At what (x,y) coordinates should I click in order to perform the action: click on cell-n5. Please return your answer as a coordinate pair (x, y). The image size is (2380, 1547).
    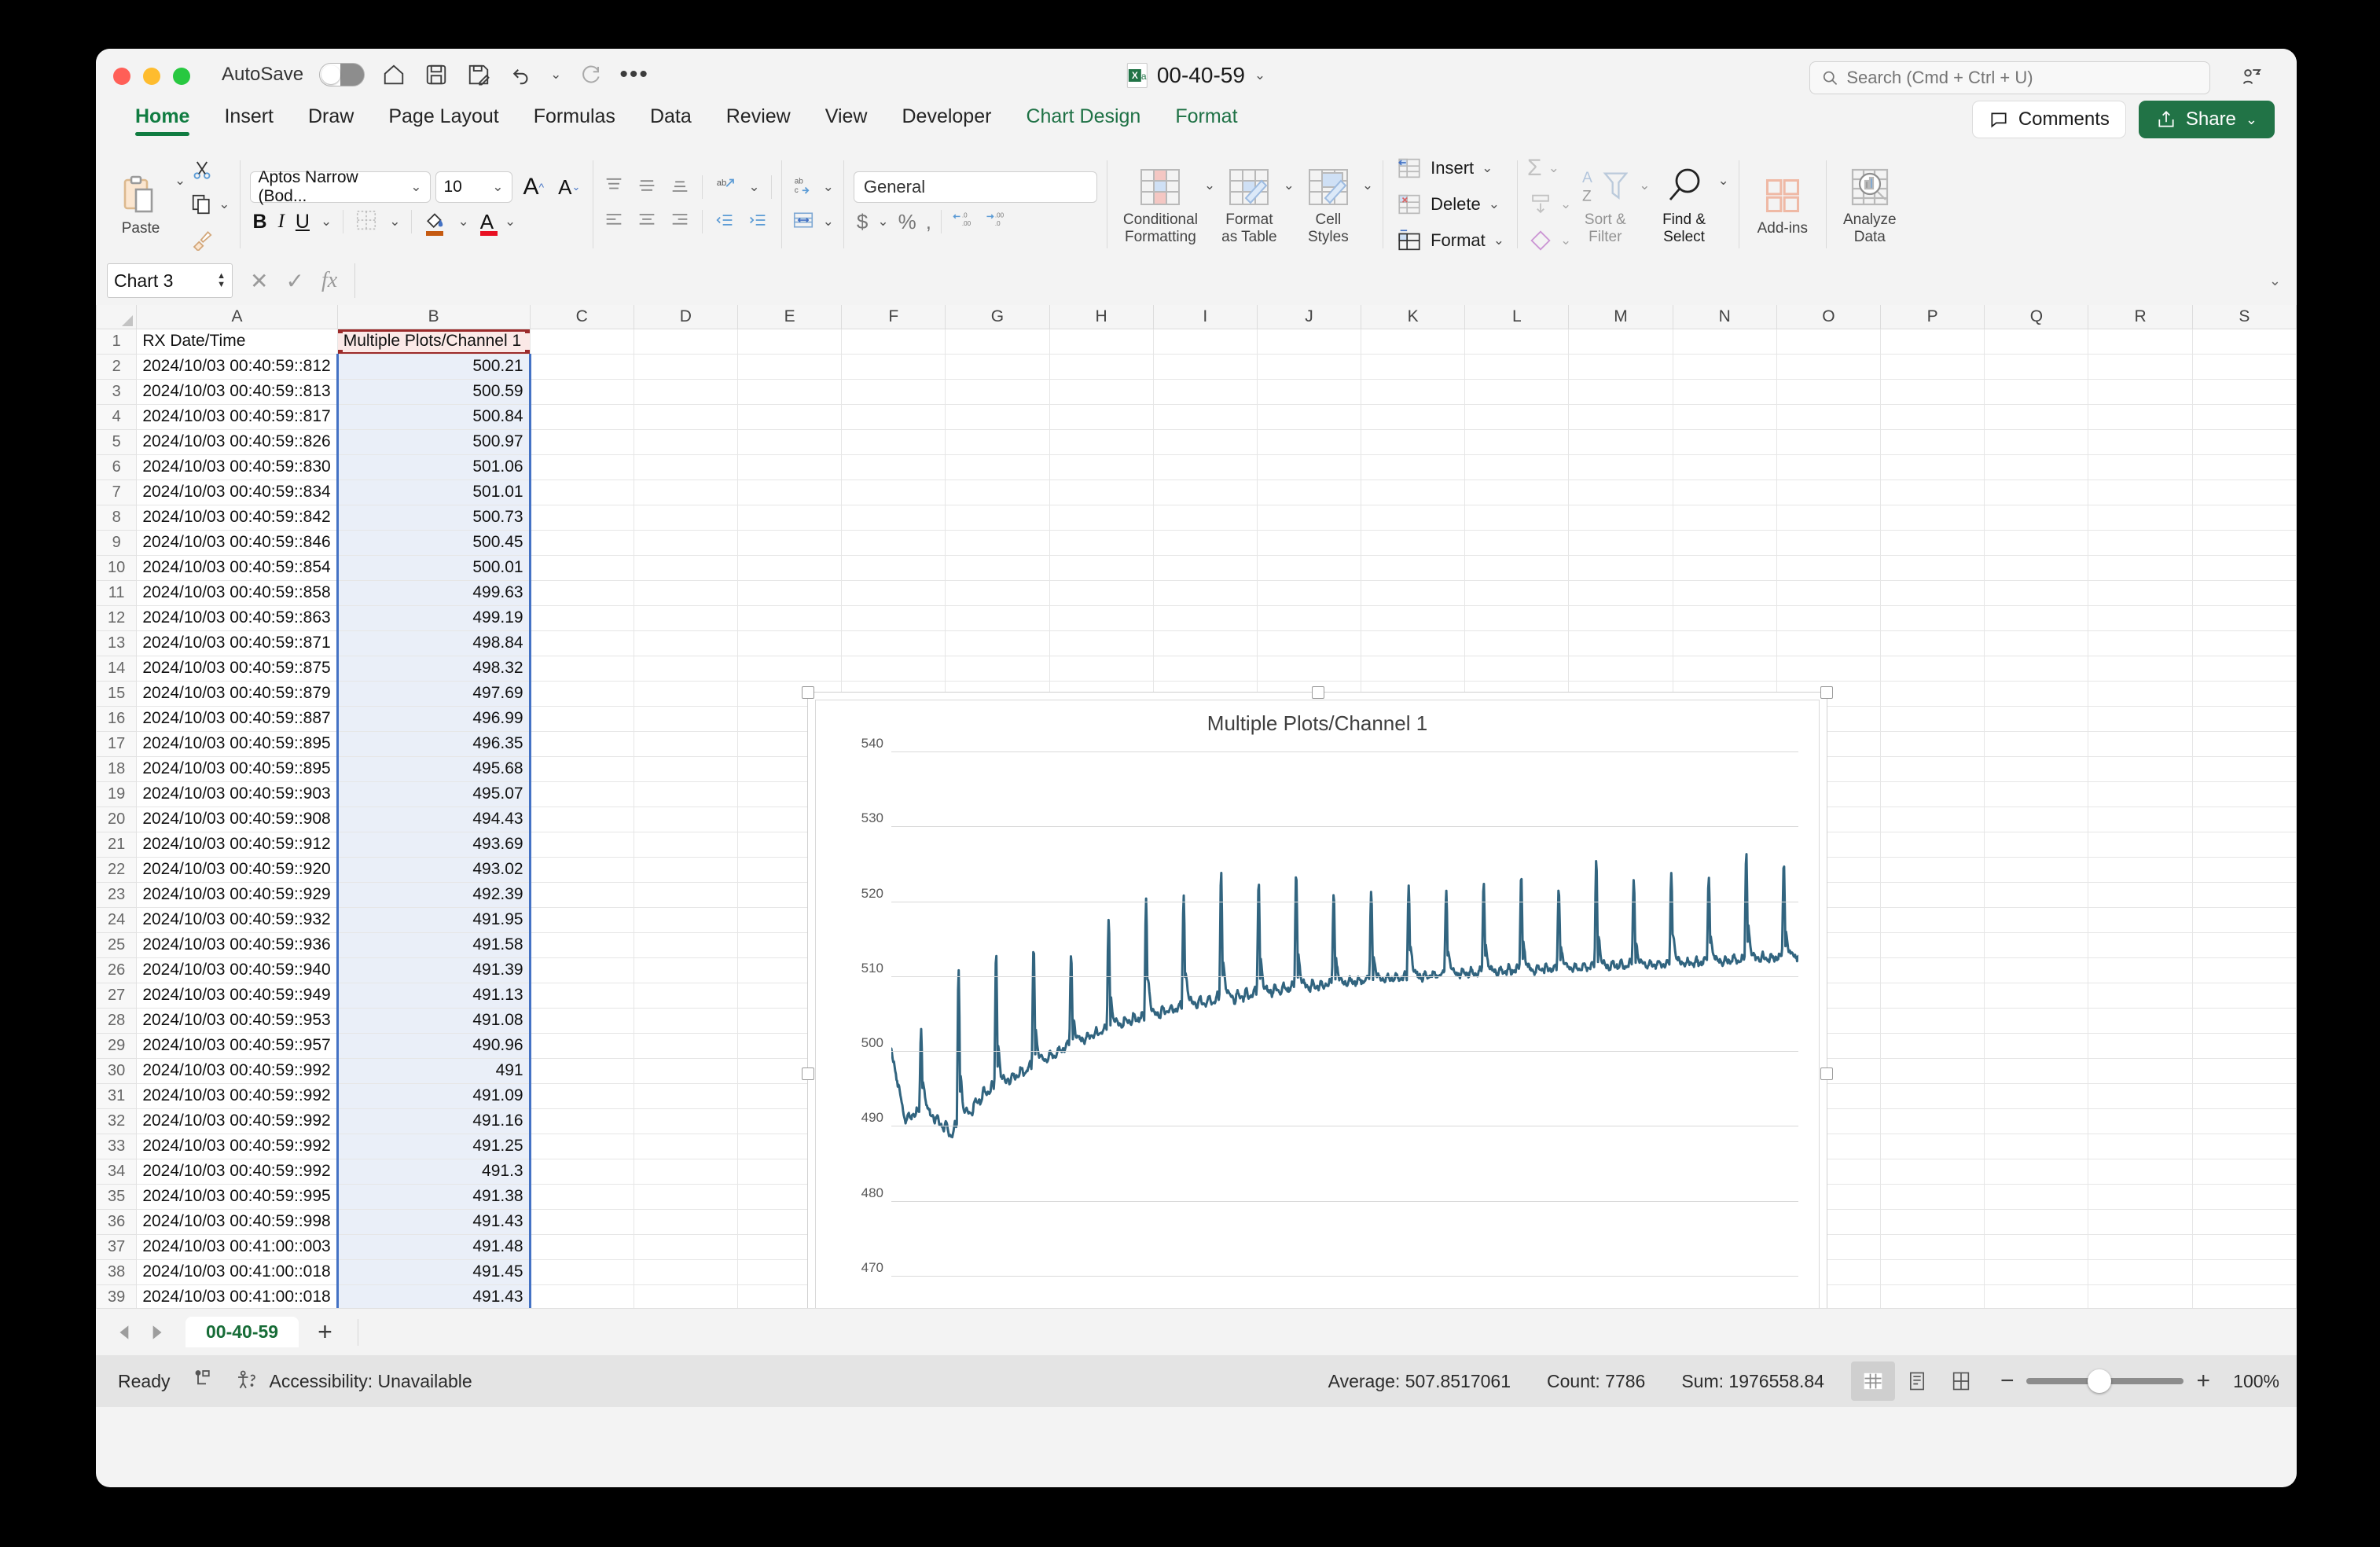
    Looking at the image, I should click on (1724, 441).